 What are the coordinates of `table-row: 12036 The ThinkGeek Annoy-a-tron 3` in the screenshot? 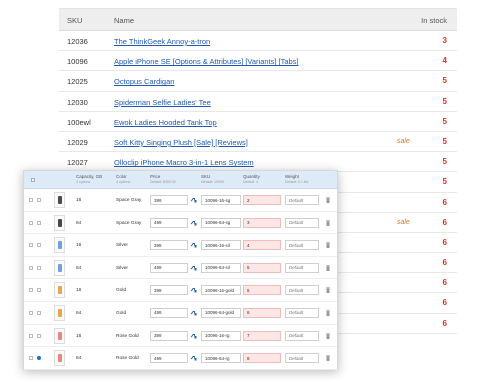 It's located at (258, 41).